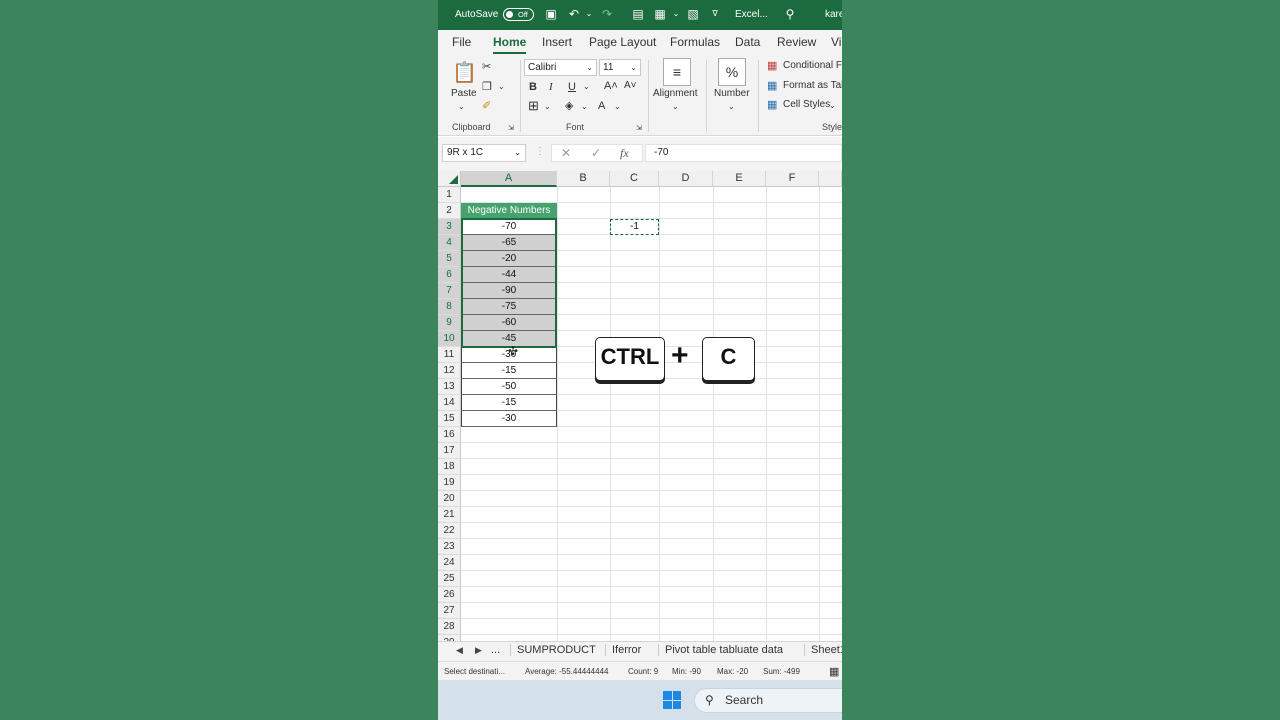 This screenshot has height=720, width=1280. What do you see at coordinates (639, 129) in the screenshot?
I see `font-launcher-icon: ⇲` at bounding box center [639, 129].